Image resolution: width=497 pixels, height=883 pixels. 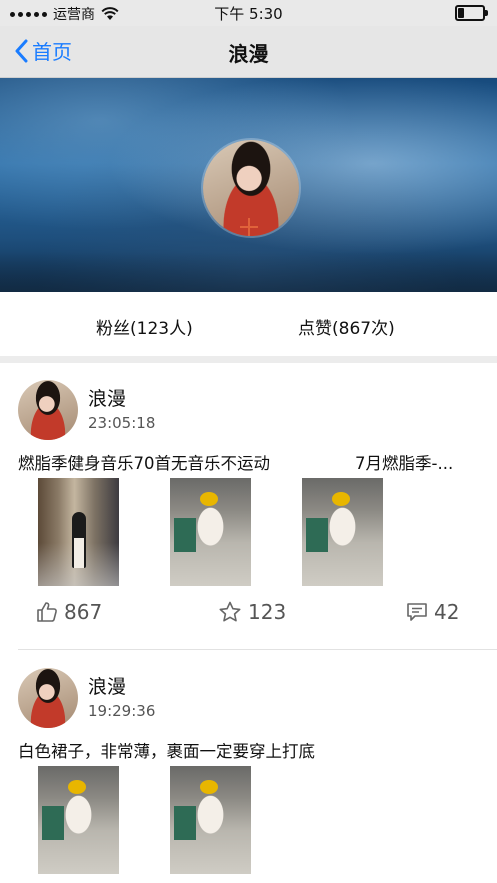 I want to click on section-divider, so click(x=248, y=359).